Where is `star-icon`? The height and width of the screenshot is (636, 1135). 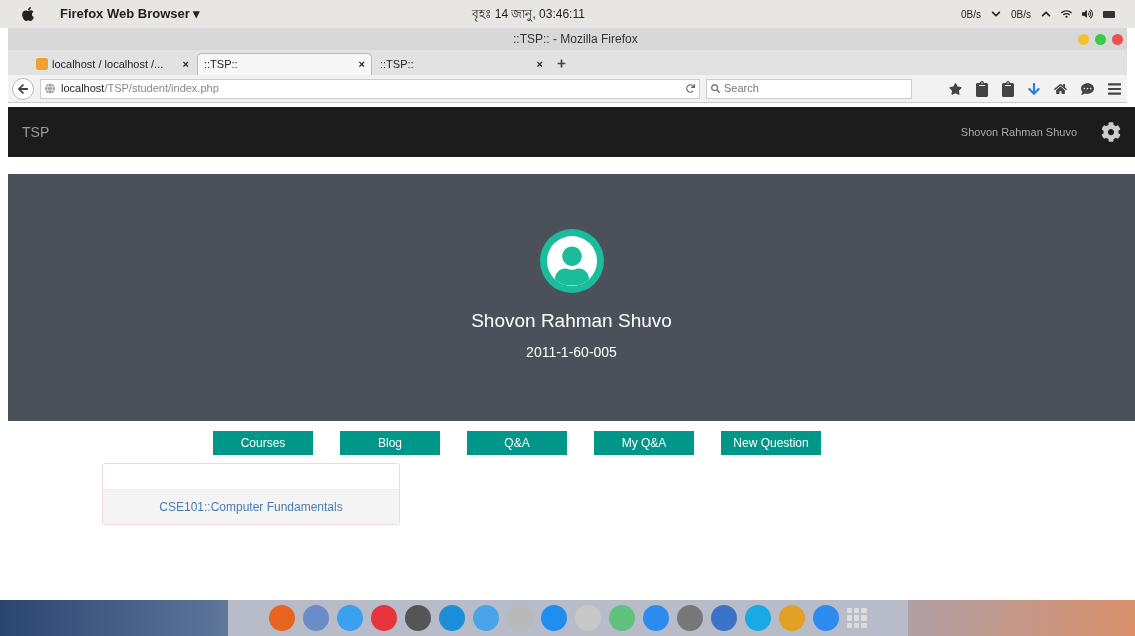
star-icon is located at coordinates (955, 88).